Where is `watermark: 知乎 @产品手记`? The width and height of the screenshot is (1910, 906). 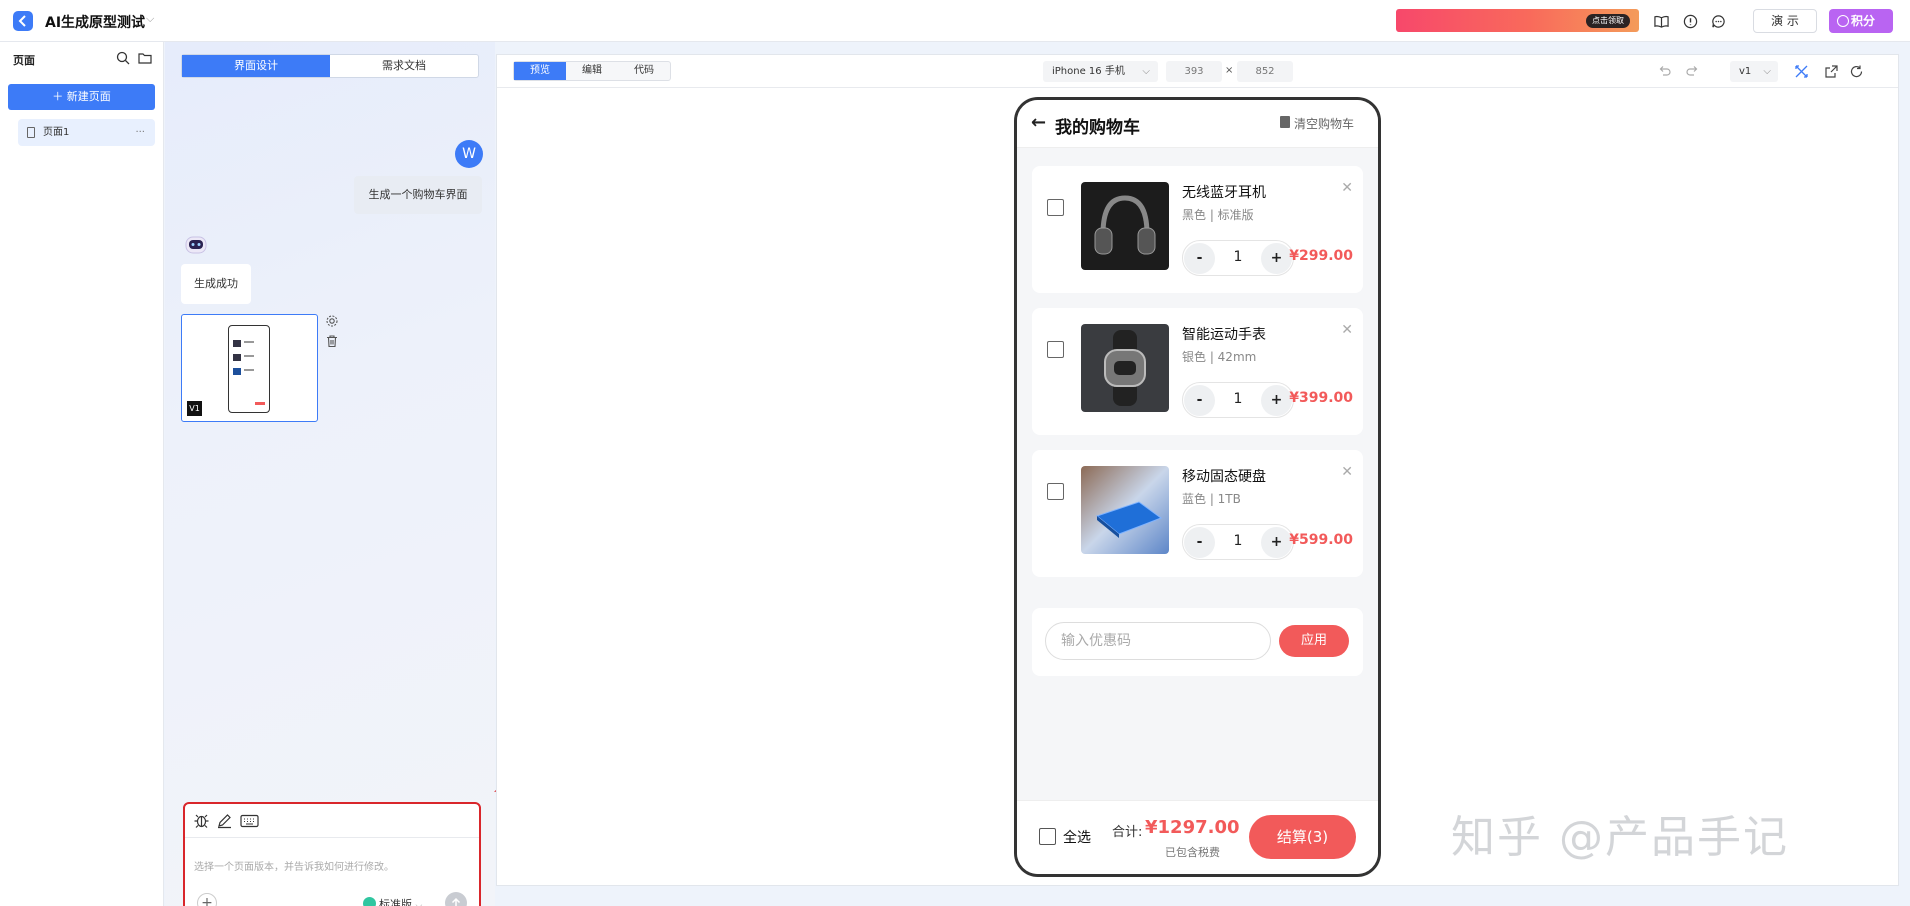 watermark: 知乎 @产品手记 is located at coordinates (1620, 837).